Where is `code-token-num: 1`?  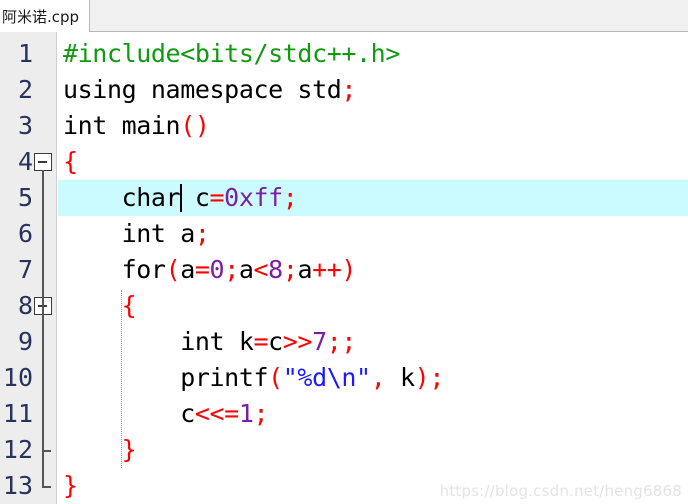
code-token-num: 1 is located at coordinates (246, 413).